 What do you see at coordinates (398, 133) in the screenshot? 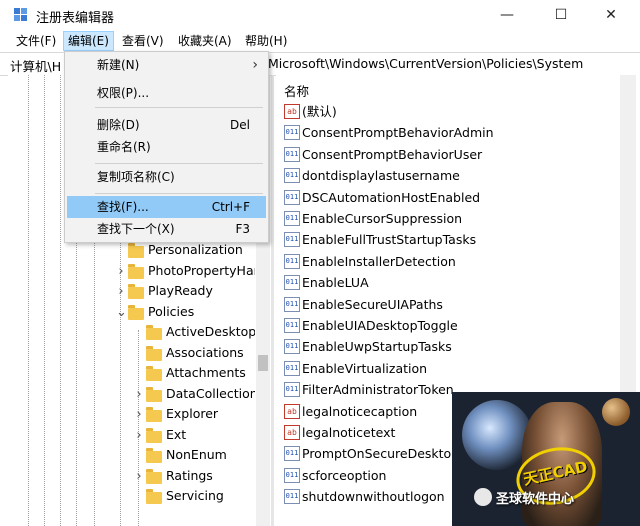
I see `value-name: ConsentPromptBehaviorAdmin` at bounding box center [398, 133].